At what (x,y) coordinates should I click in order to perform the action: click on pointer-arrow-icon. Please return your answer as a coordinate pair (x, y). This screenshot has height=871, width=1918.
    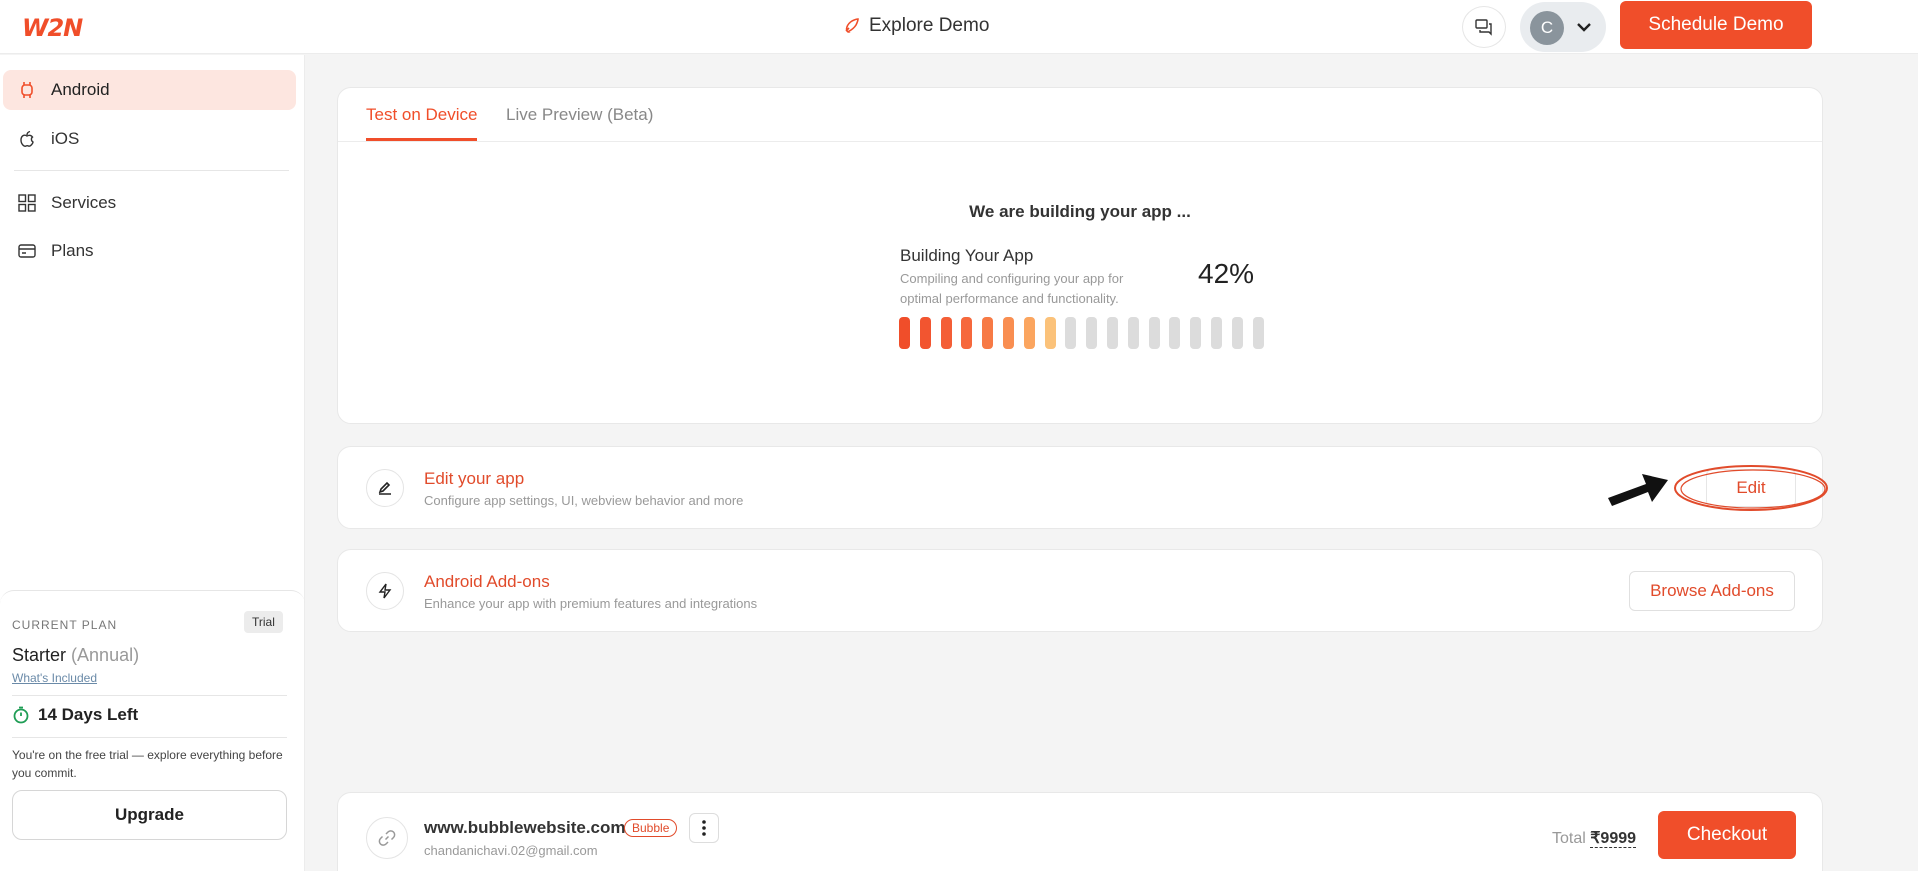
    Looking at the image, I should click on (1638, 490).